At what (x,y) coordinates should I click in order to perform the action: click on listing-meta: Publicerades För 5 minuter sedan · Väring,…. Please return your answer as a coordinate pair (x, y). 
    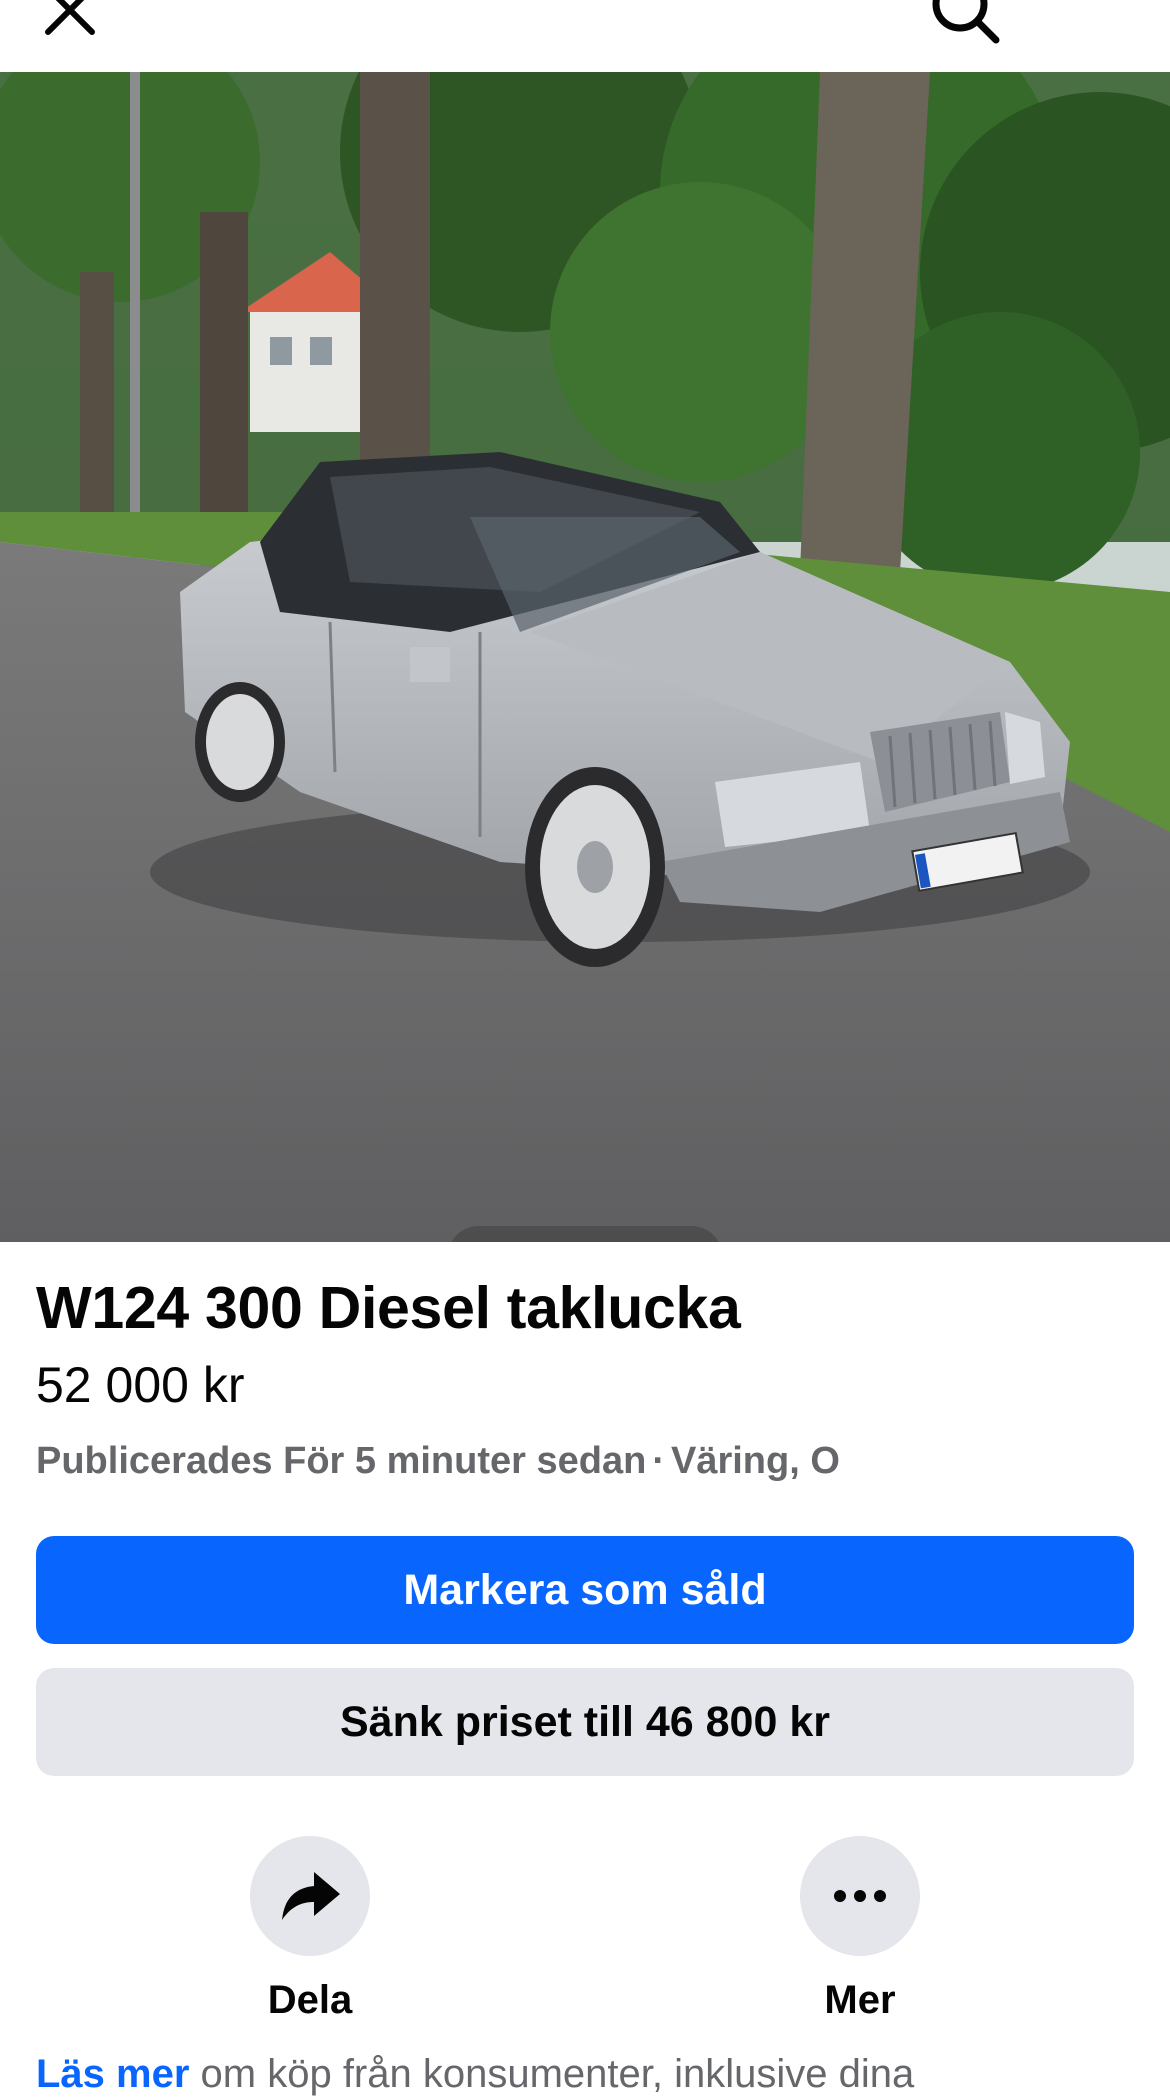
    Looking at the image, I should click on (438, 1461).